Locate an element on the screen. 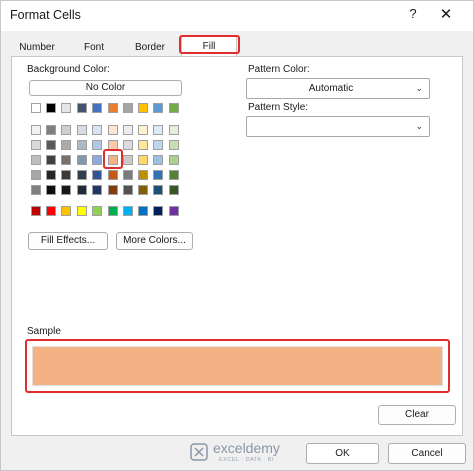 Image resolution: width=474 pixels, height=471 pixels. pattern-color-label: Pattern Color: is located at coordinates (279, 69).